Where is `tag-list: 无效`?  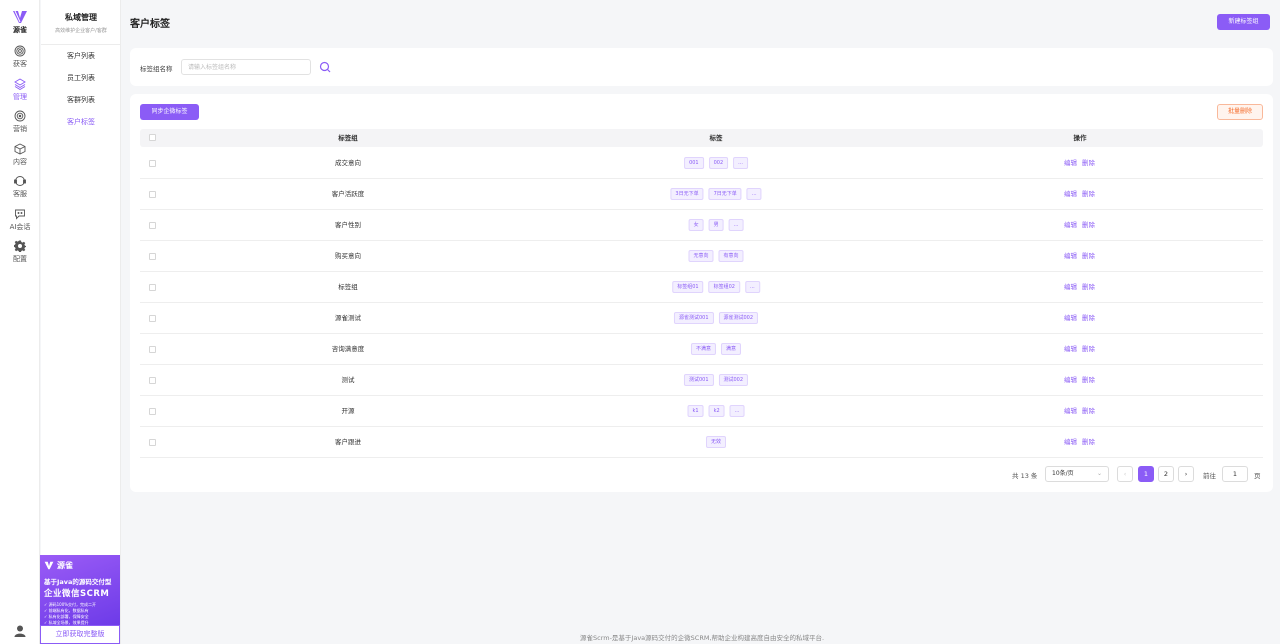
tag-list: 无效 is located at coordinates (716, 442).